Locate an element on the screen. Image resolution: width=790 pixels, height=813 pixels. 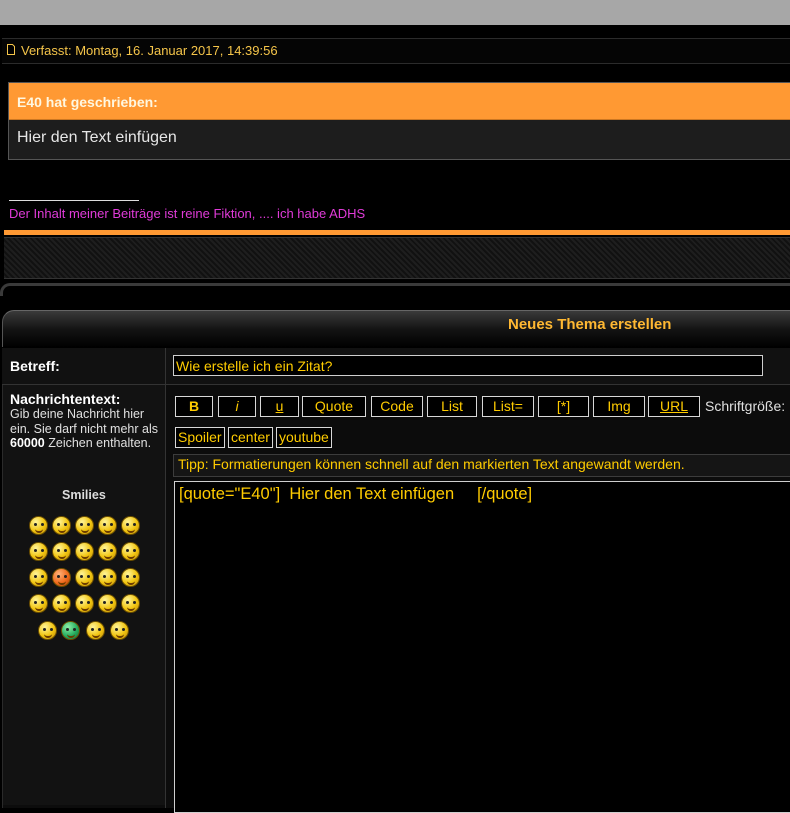
smiley-surprised-icon is located at coordinates (38, 551).